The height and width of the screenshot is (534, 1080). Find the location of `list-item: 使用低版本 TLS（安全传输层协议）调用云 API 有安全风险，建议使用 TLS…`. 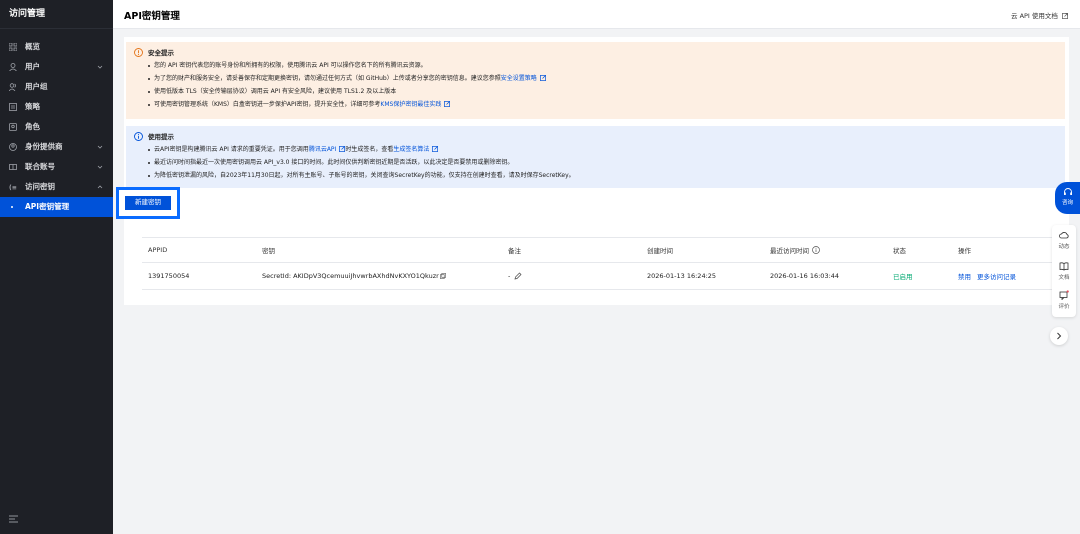

list-item: 使用低版本 TLS（安全传输层协议）调用云 API 有安全风险，建议使用 TLS… is located at coordinates (600, 91).